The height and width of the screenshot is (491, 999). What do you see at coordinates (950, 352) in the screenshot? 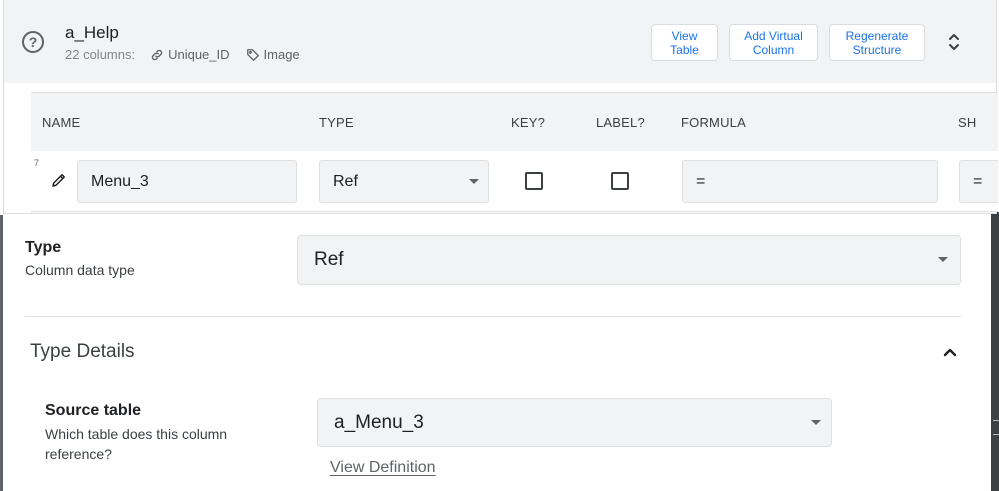
I see `chevron-up-icon` at bounding box center [950, 352].